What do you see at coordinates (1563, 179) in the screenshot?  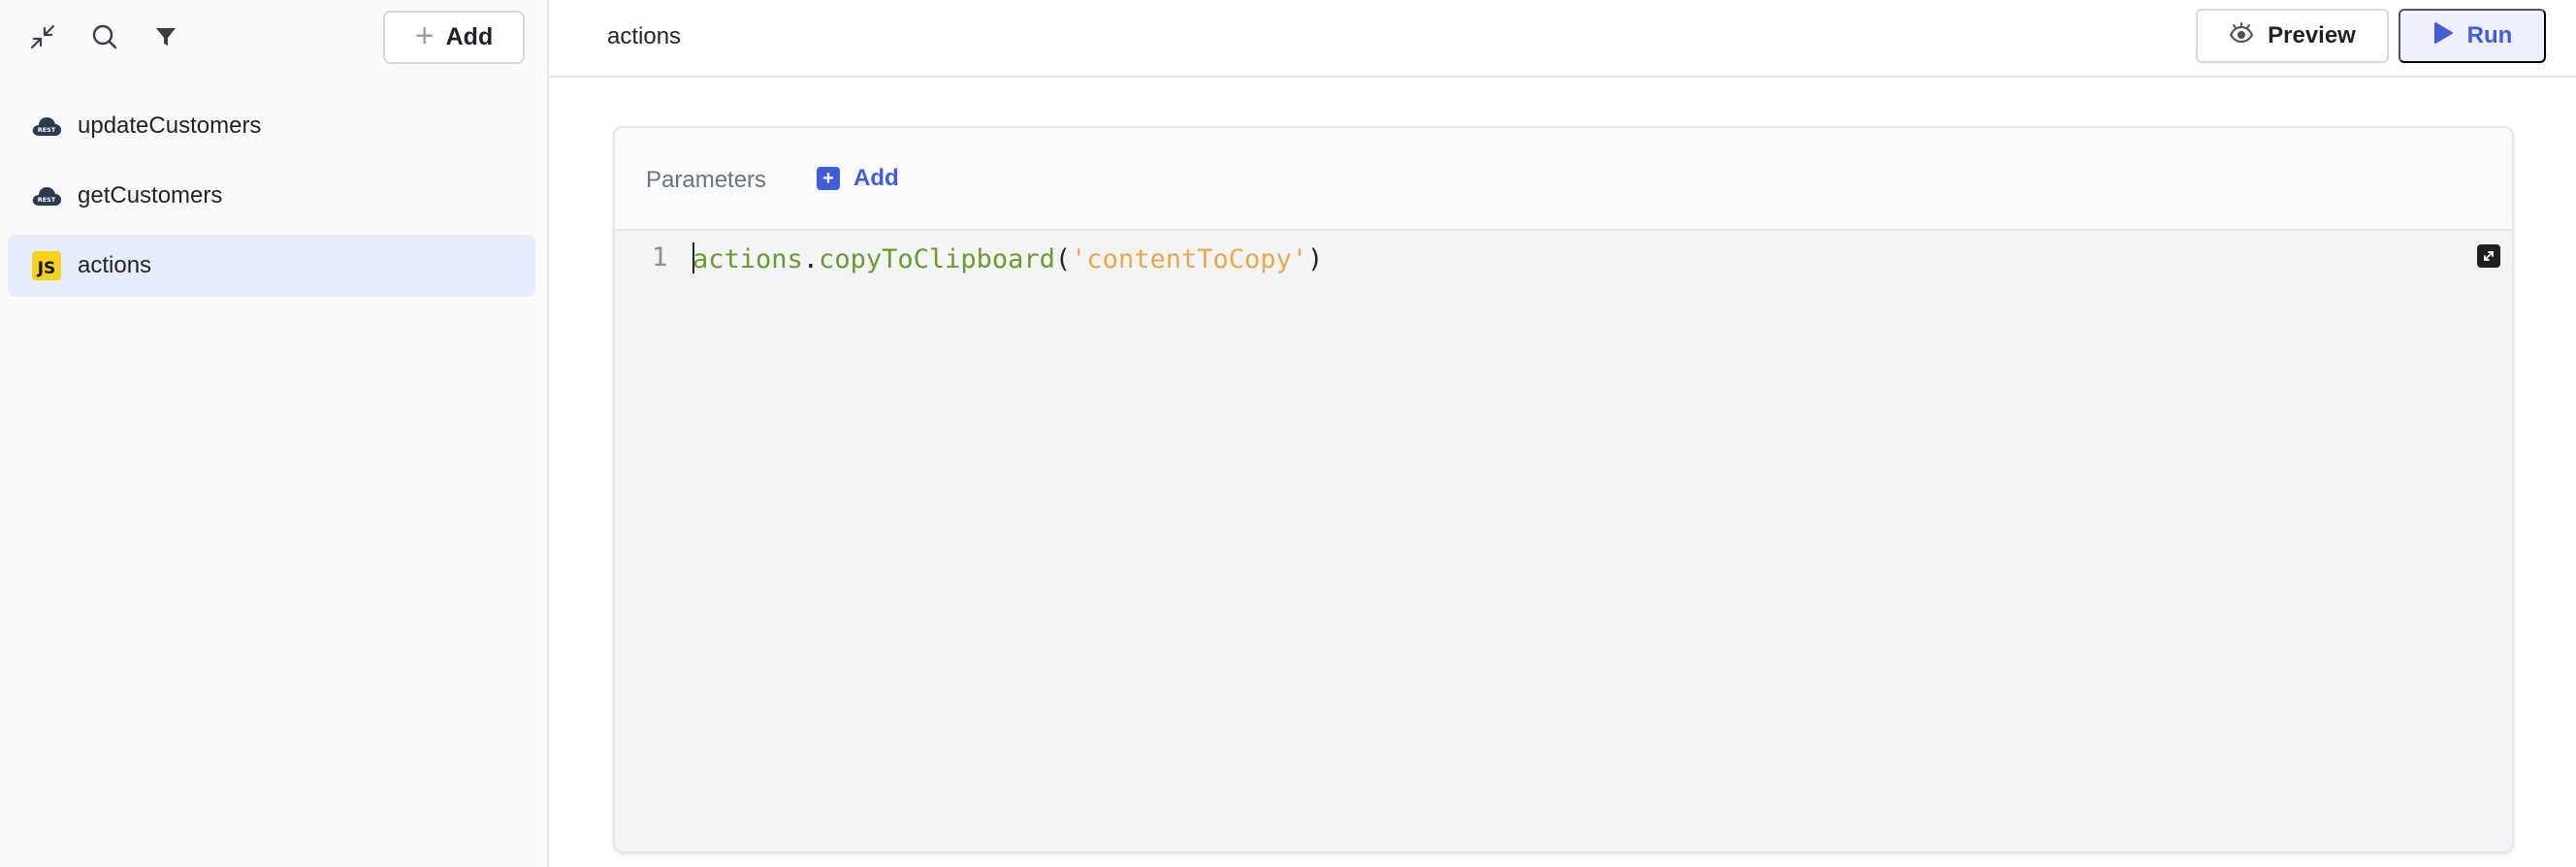 I see `parameters-bar: Parameters + Add` at bounding box center [1563, 179].